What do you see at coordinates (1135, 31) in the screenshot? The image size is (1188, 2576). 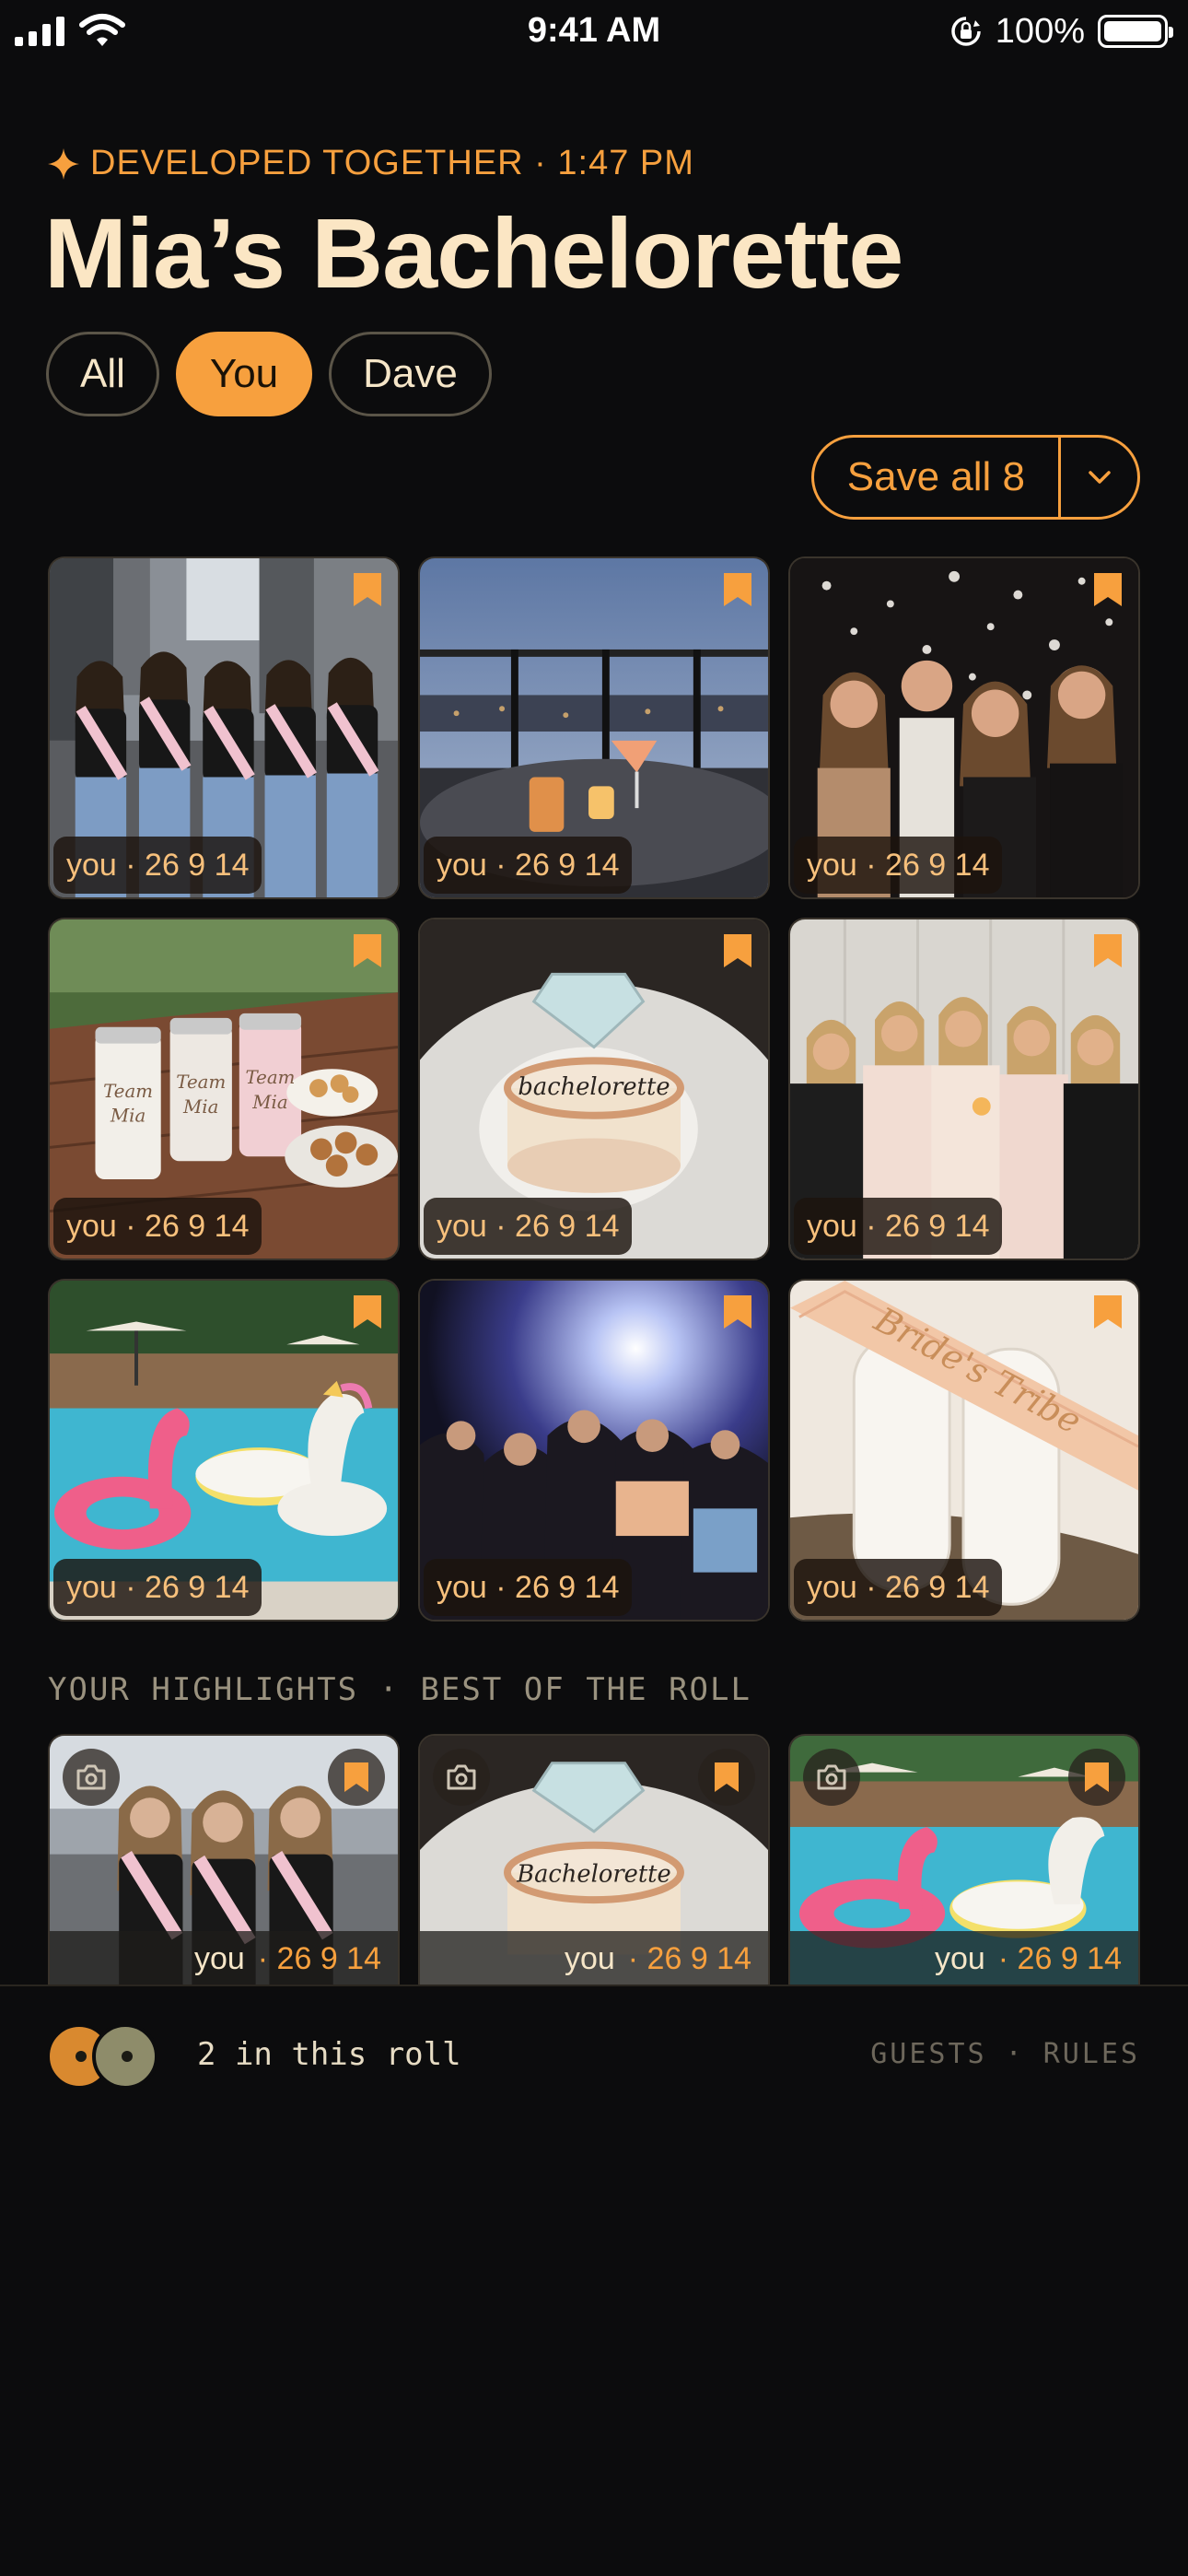 I see `battery-icon` at bounding box center [1135, 31].